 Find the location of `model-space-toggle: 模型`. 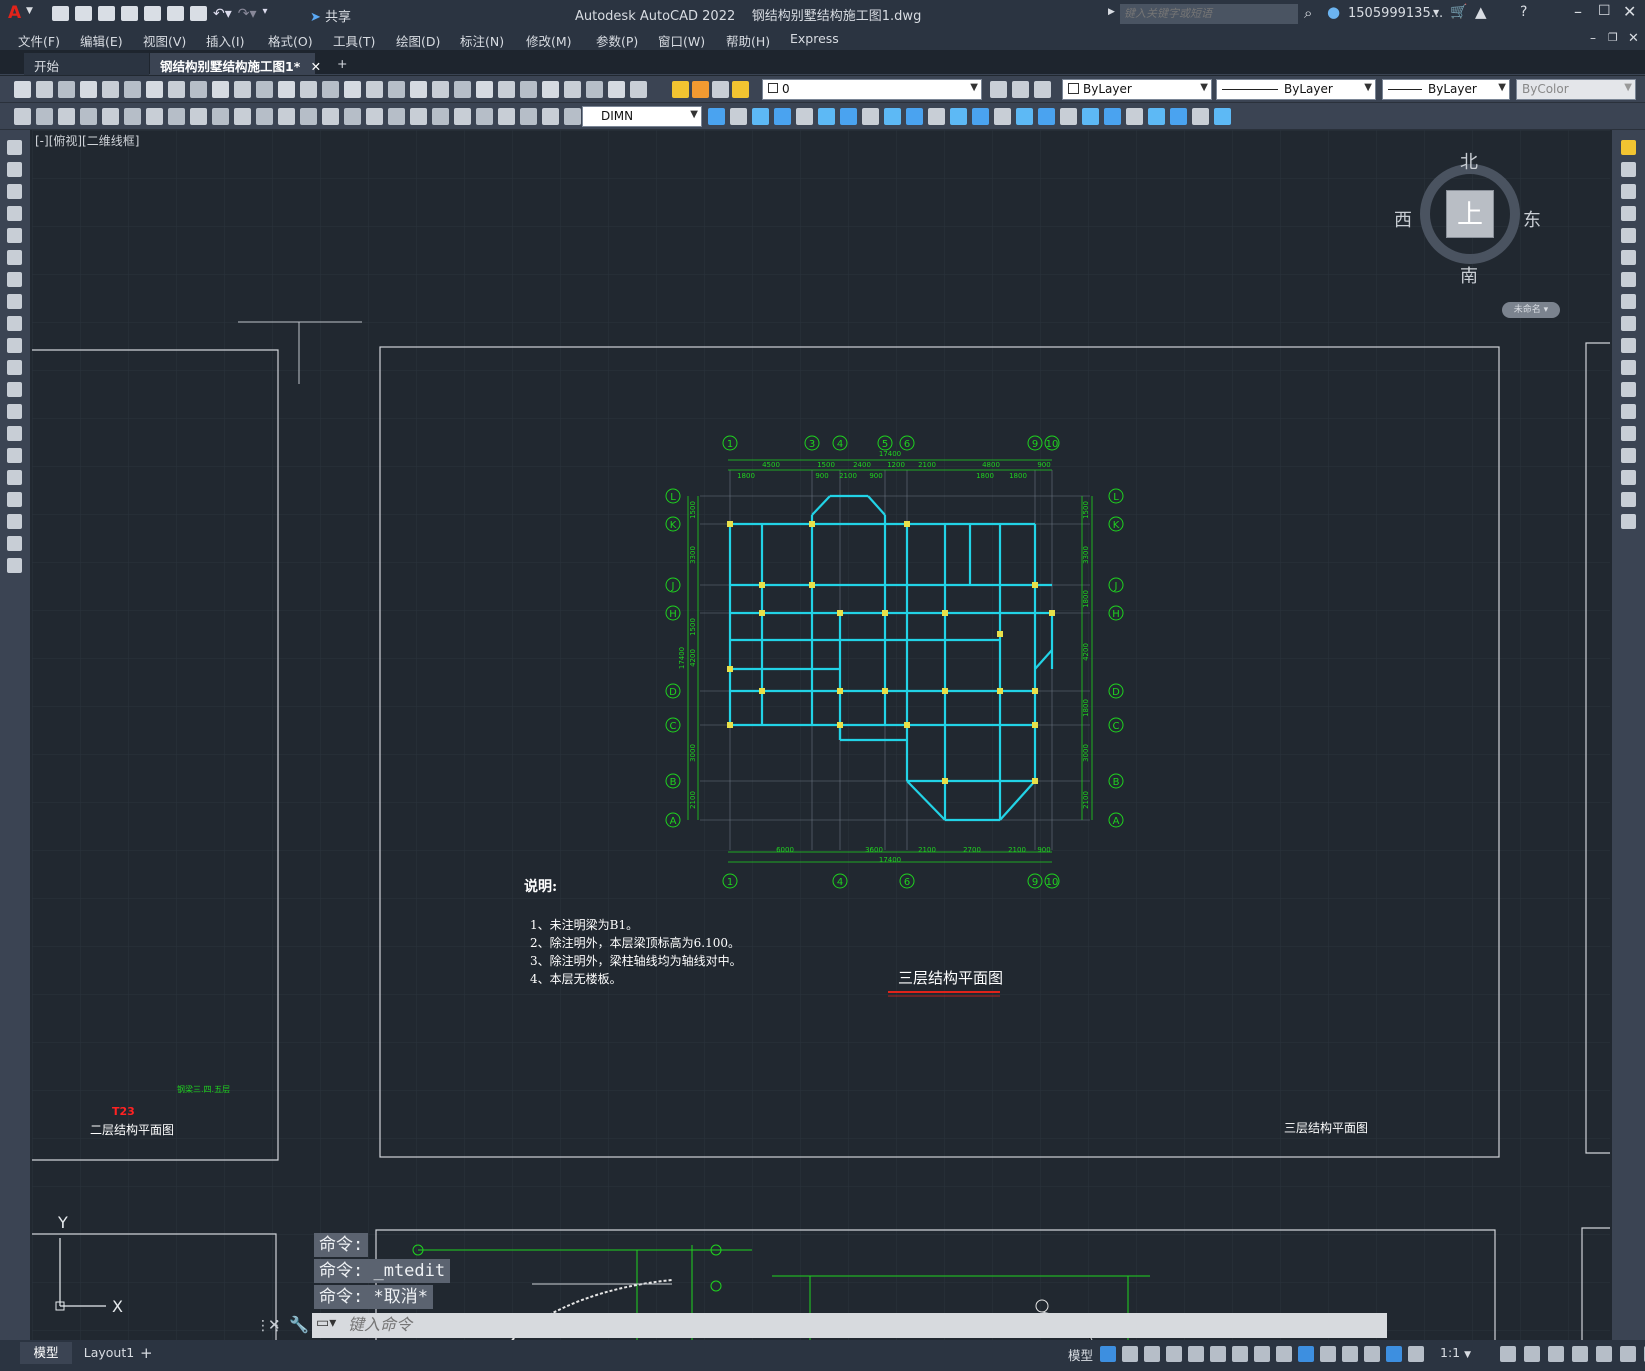

model-space-toggle: 模型 is located at coordinates (1080, 1354).